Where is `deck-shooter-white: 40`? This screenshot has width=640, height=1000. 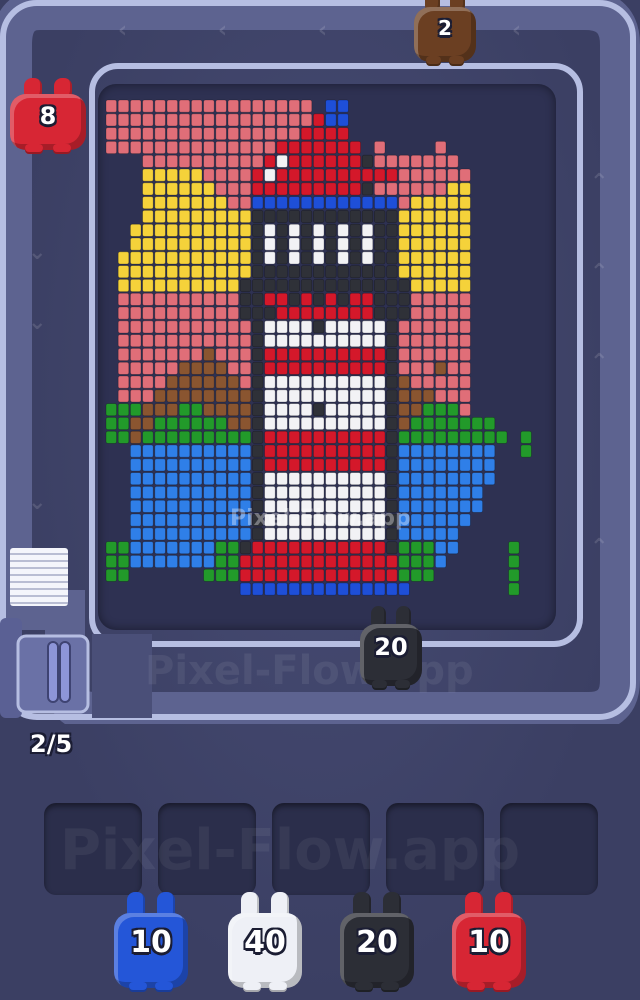
deck-shooter-white: 40 is located at coordinates (265, 942).